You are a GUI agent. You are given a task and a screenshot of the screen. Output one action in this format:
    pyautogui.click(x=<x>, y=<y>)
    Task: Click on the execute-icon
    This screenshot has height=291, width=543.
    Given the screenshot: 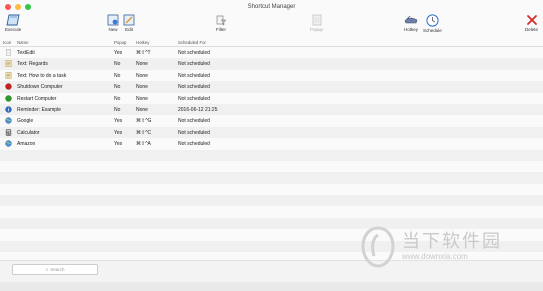 What is the action you would take?
    pyautogui.click(x=13, y=20)
    